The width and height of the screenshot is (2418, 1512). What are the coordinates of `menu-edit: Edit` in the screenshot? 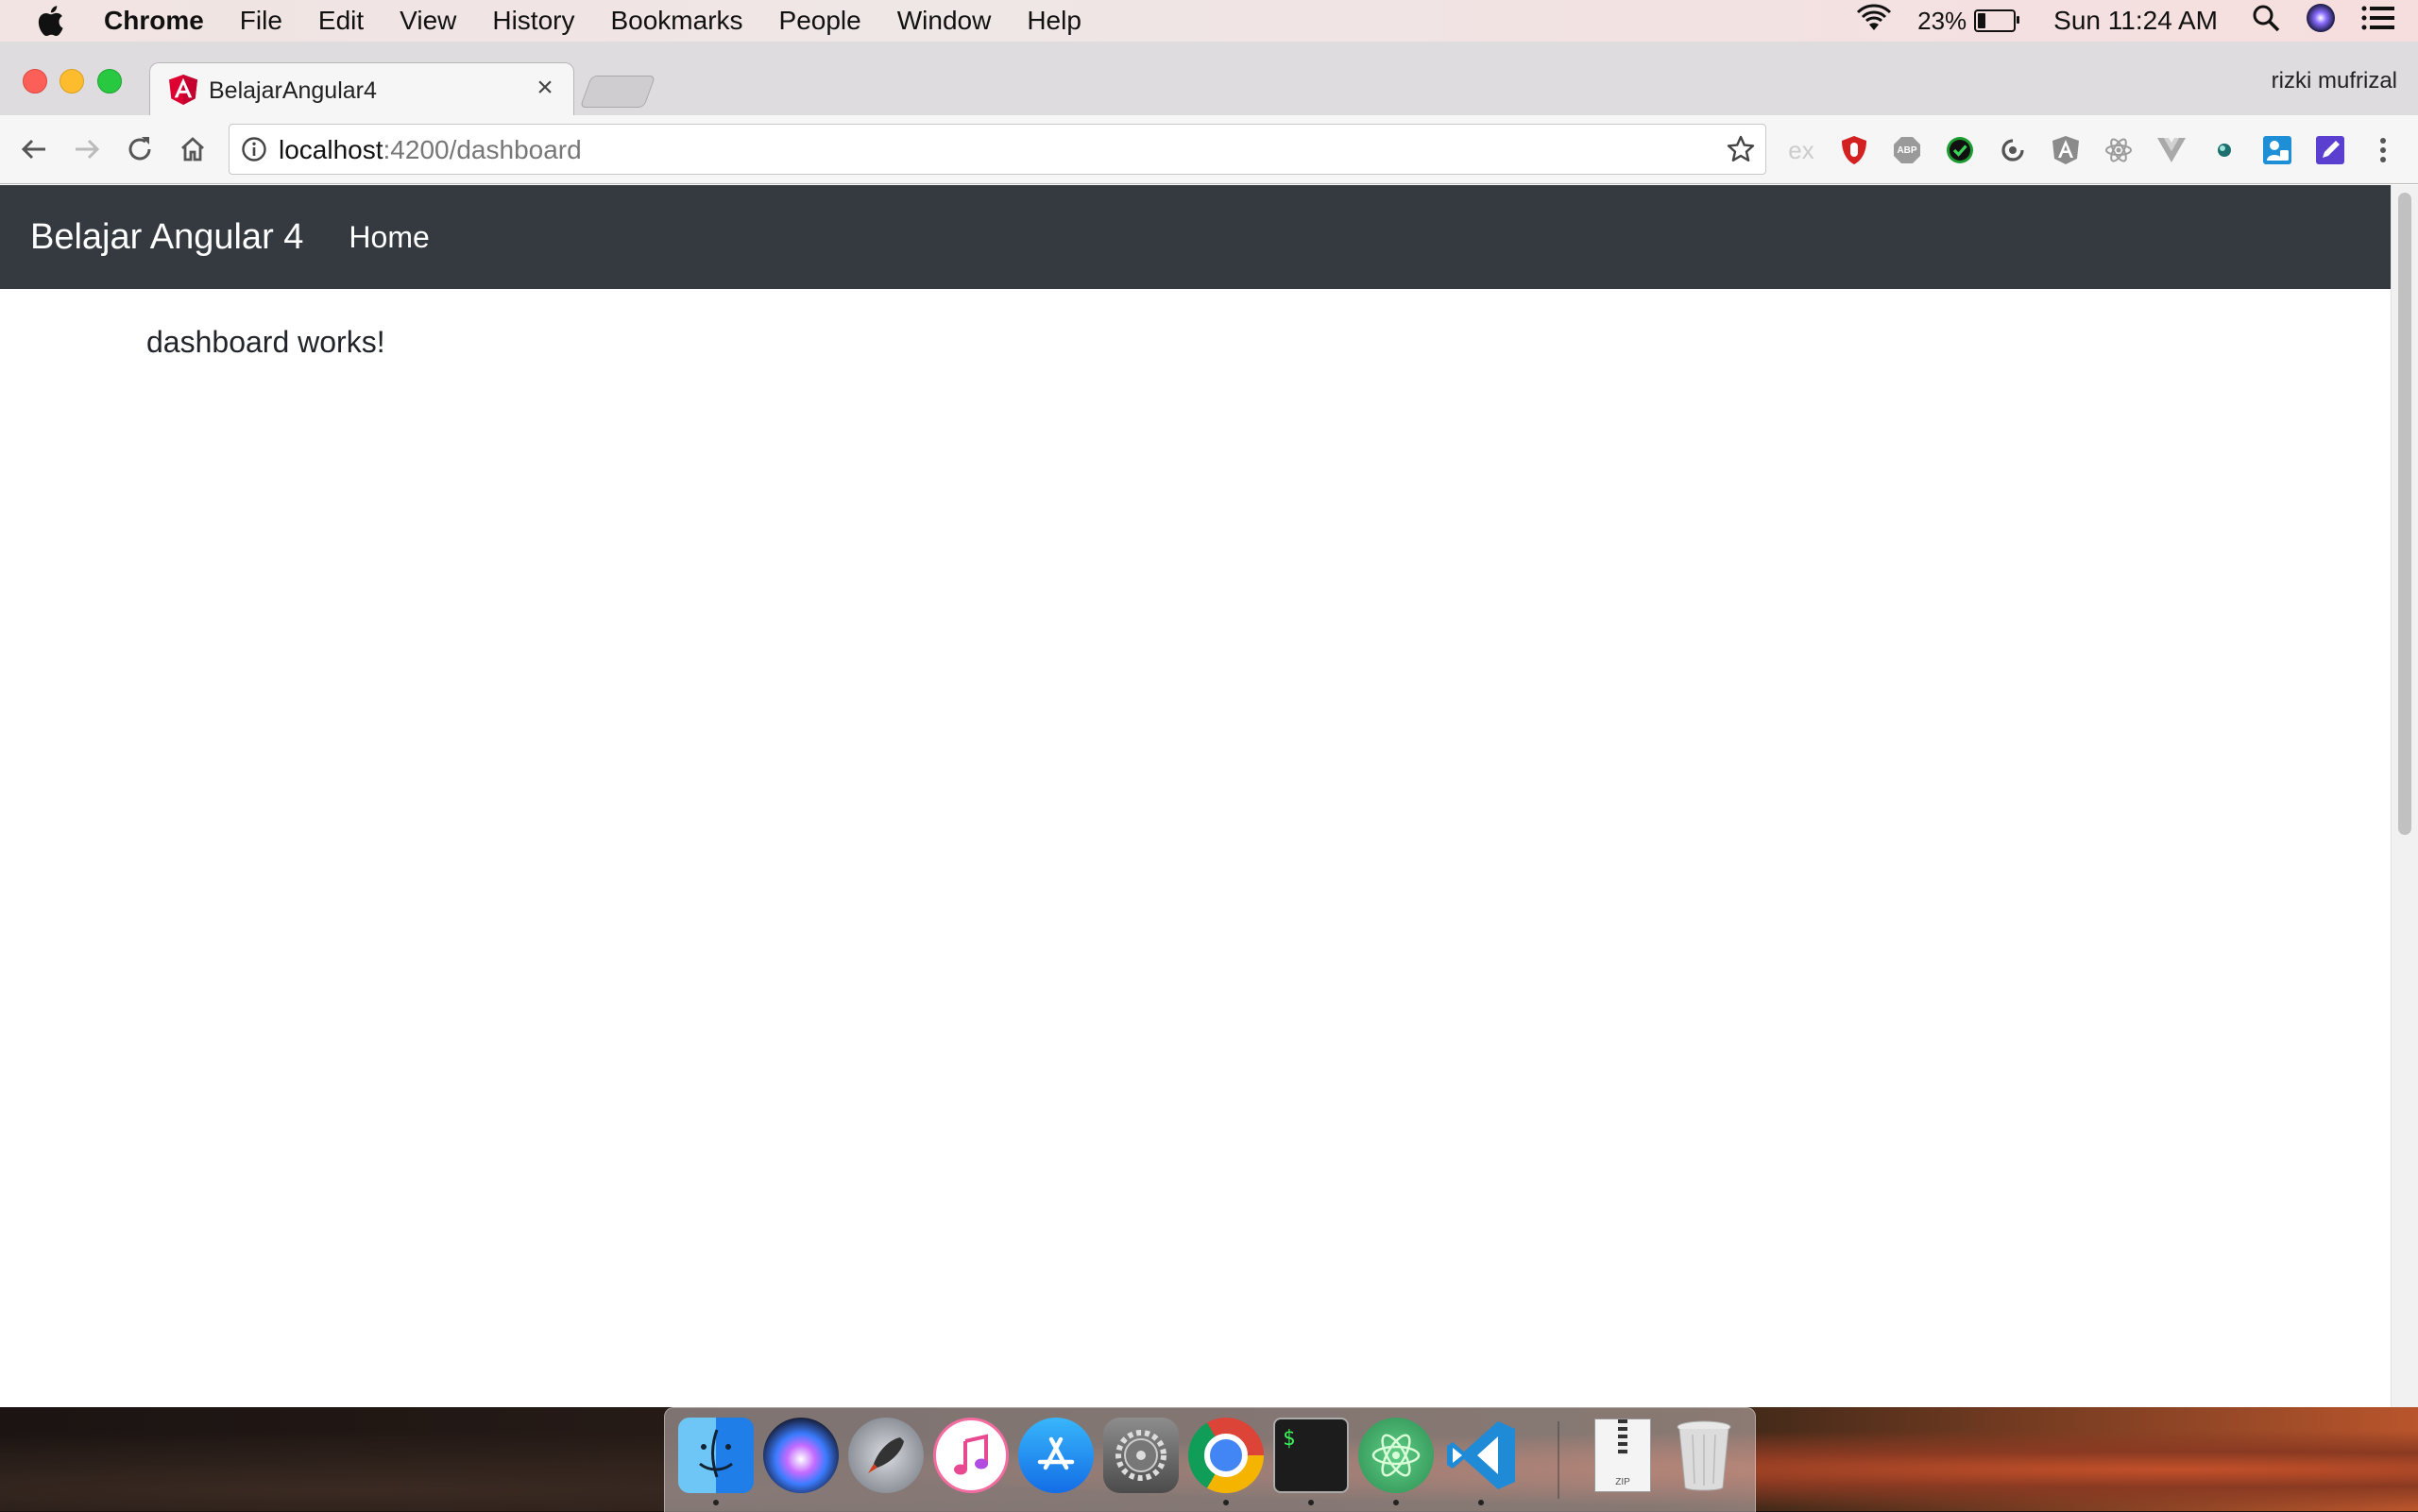 It's located at (341, 21).